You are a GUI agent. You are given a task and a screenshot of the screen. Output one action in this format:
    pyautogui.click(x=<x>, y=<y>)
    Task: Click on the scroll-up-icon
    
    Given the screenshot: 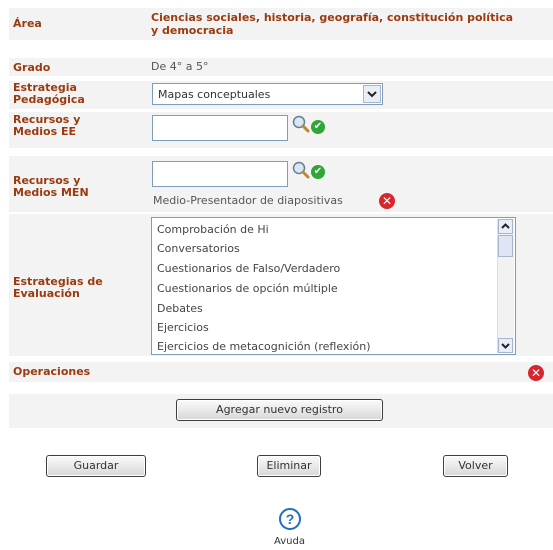 What is the action you would take?
    pyautogui.click(x=505, y=226)
    